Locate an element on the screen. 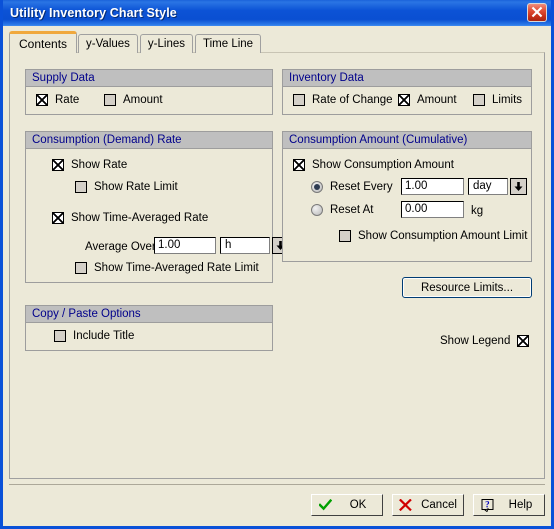 The width and height of the screenshot is (554, 529). checkbox-show-consumption-amount-limit-row: Show Consumption Amount Limit is located at coordinates (433, 236).